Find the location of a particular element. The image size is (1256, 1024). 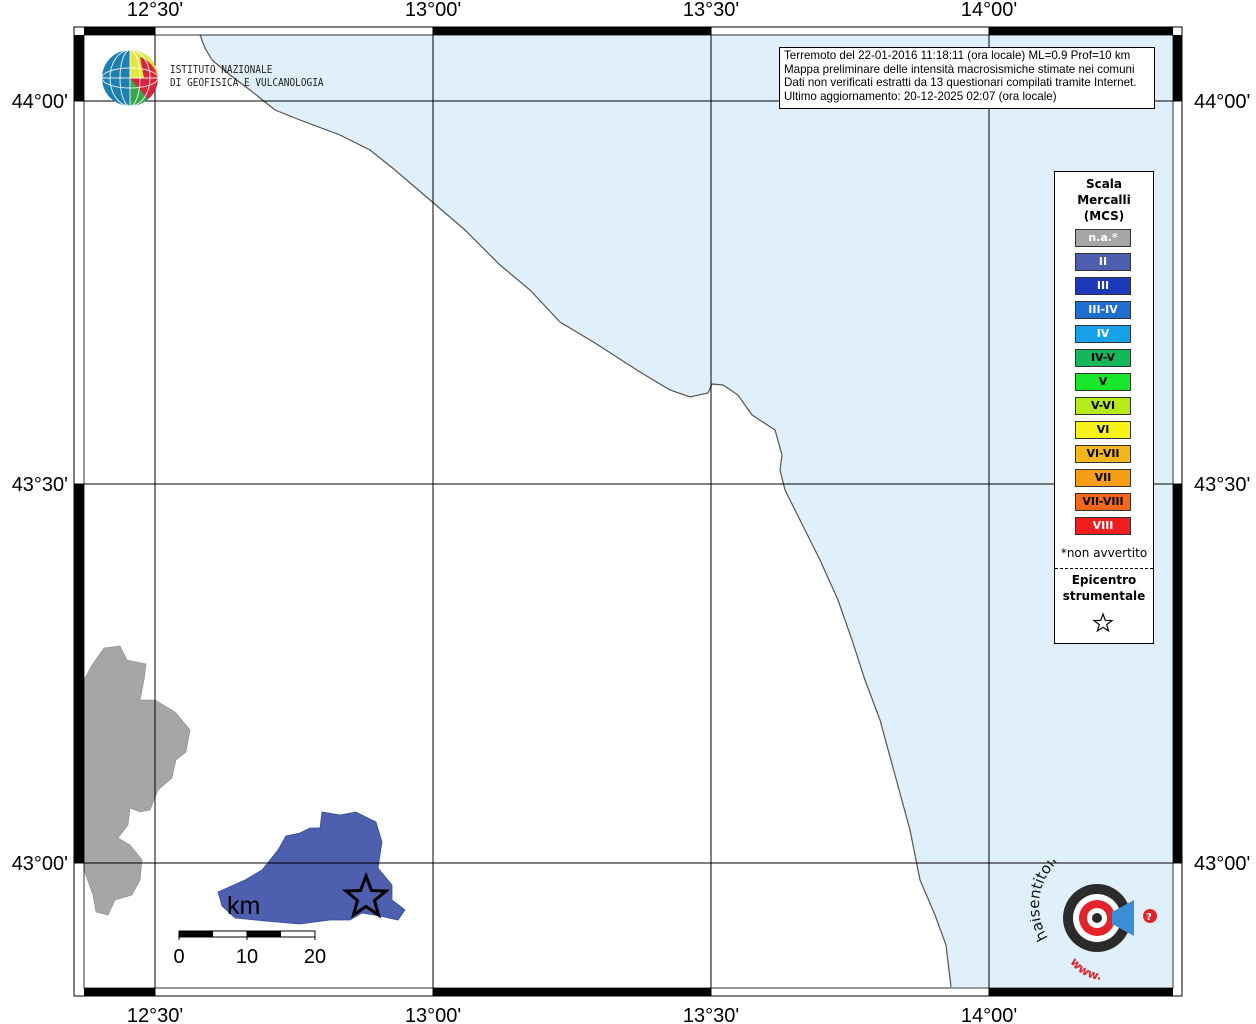

legend-swatch: V-VI is located at coordinates (1103, 406).